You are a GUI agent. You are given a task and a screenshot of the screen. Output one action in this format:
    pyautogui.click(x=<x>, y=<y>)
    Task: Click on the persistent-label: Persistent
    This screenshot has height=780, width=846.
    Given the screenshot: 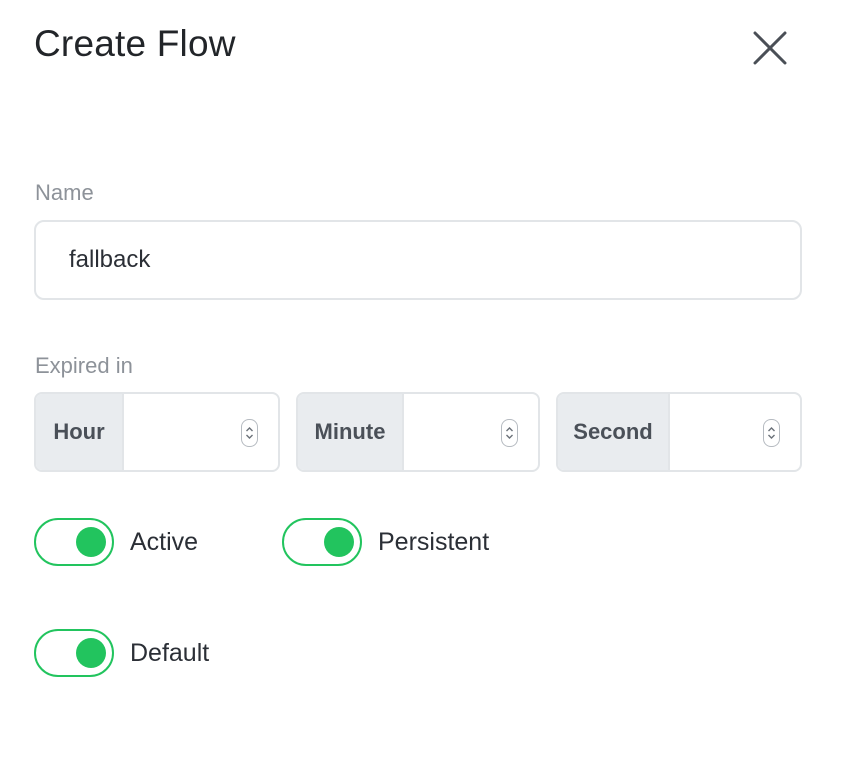 What is the action you would take?
    pyautogui.click(x=434, y=541)
    